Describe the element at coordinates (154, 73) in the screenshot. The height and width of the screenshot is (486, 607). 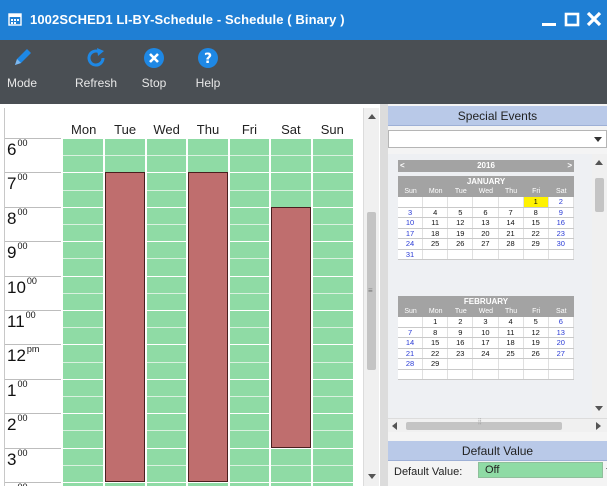
I see `stop-button: Stop` at that location.